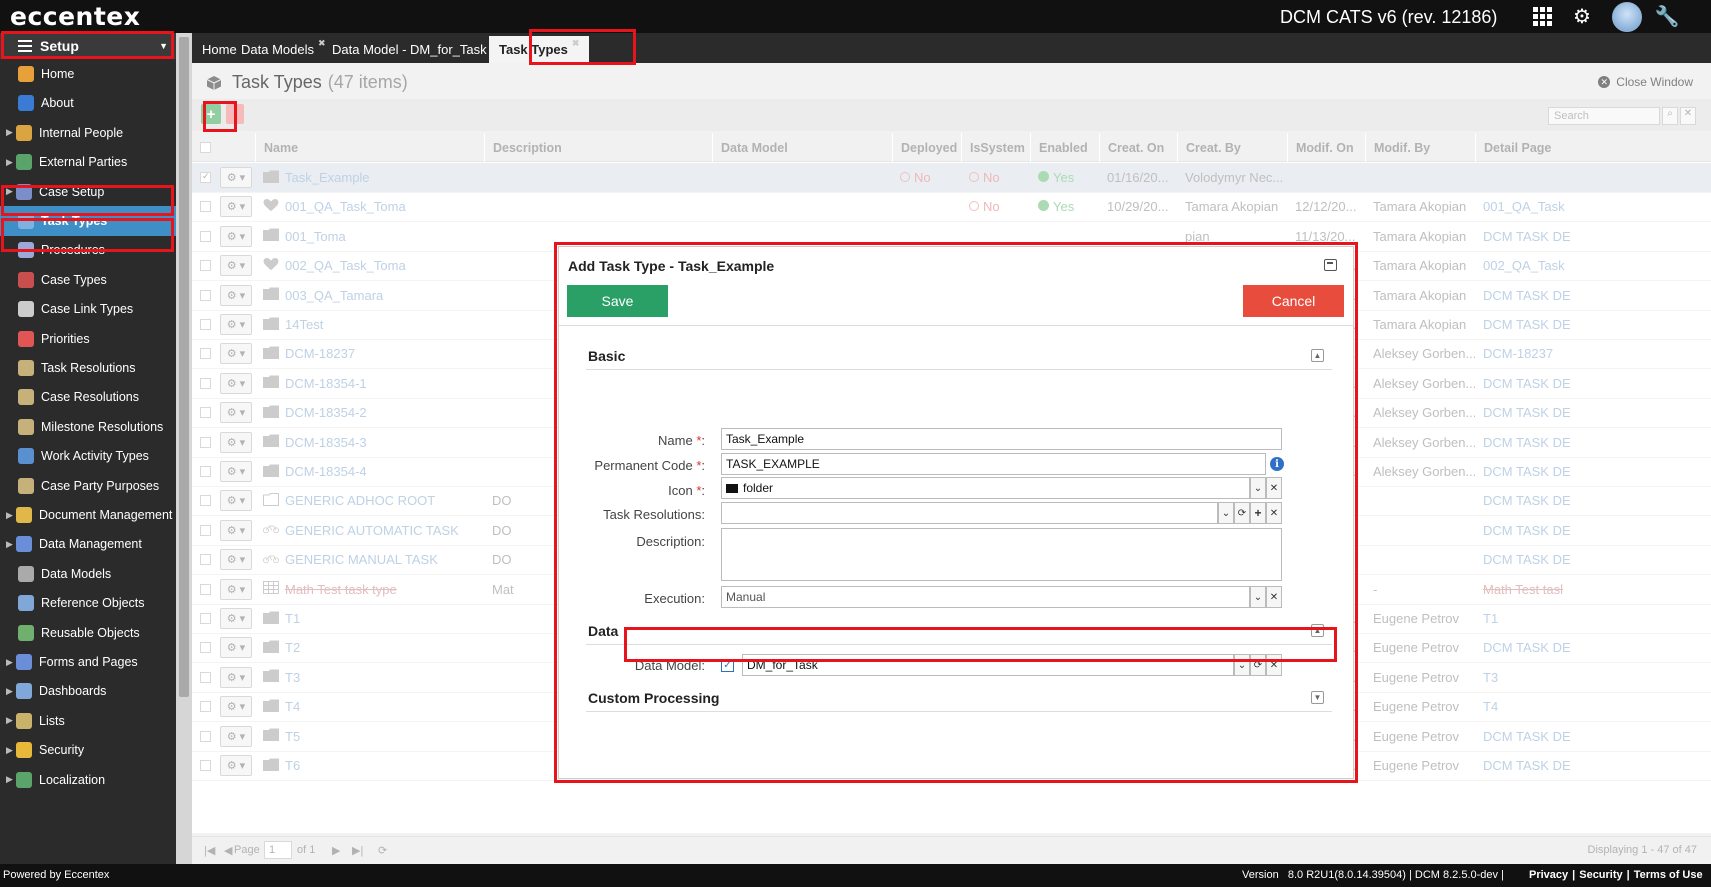 This screenshot has height=887, width=1711. Describe the element at coordinates (369, 353) in the screenshot. I see `cell-name: DCM-18237` at that location.